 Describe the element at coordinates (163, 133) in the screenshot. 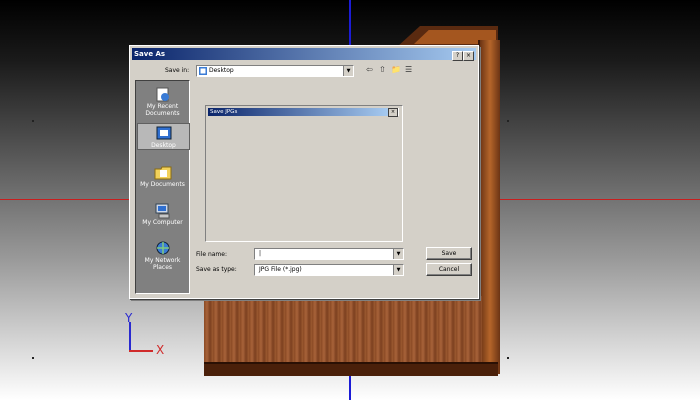

I see `desktop-icon` at that location.